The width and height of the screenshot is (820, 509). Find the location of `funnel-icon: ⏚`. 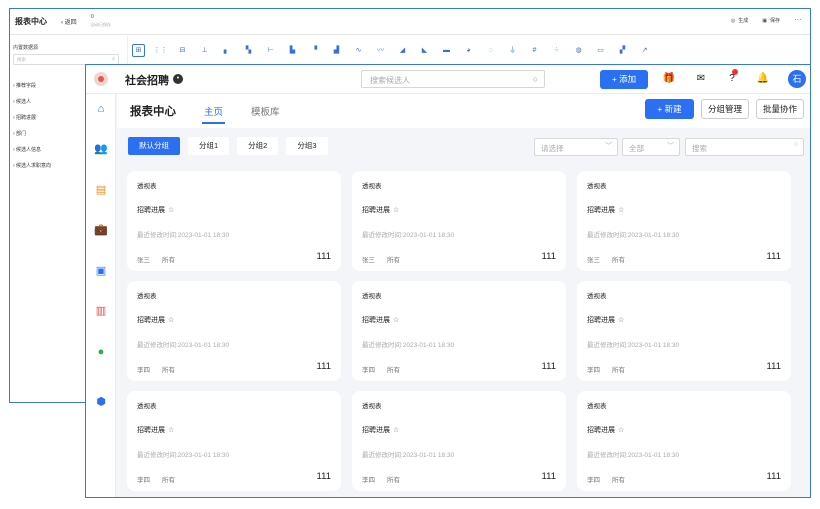

funnel-icon: ⏚ is located at coordinates (512, 50).